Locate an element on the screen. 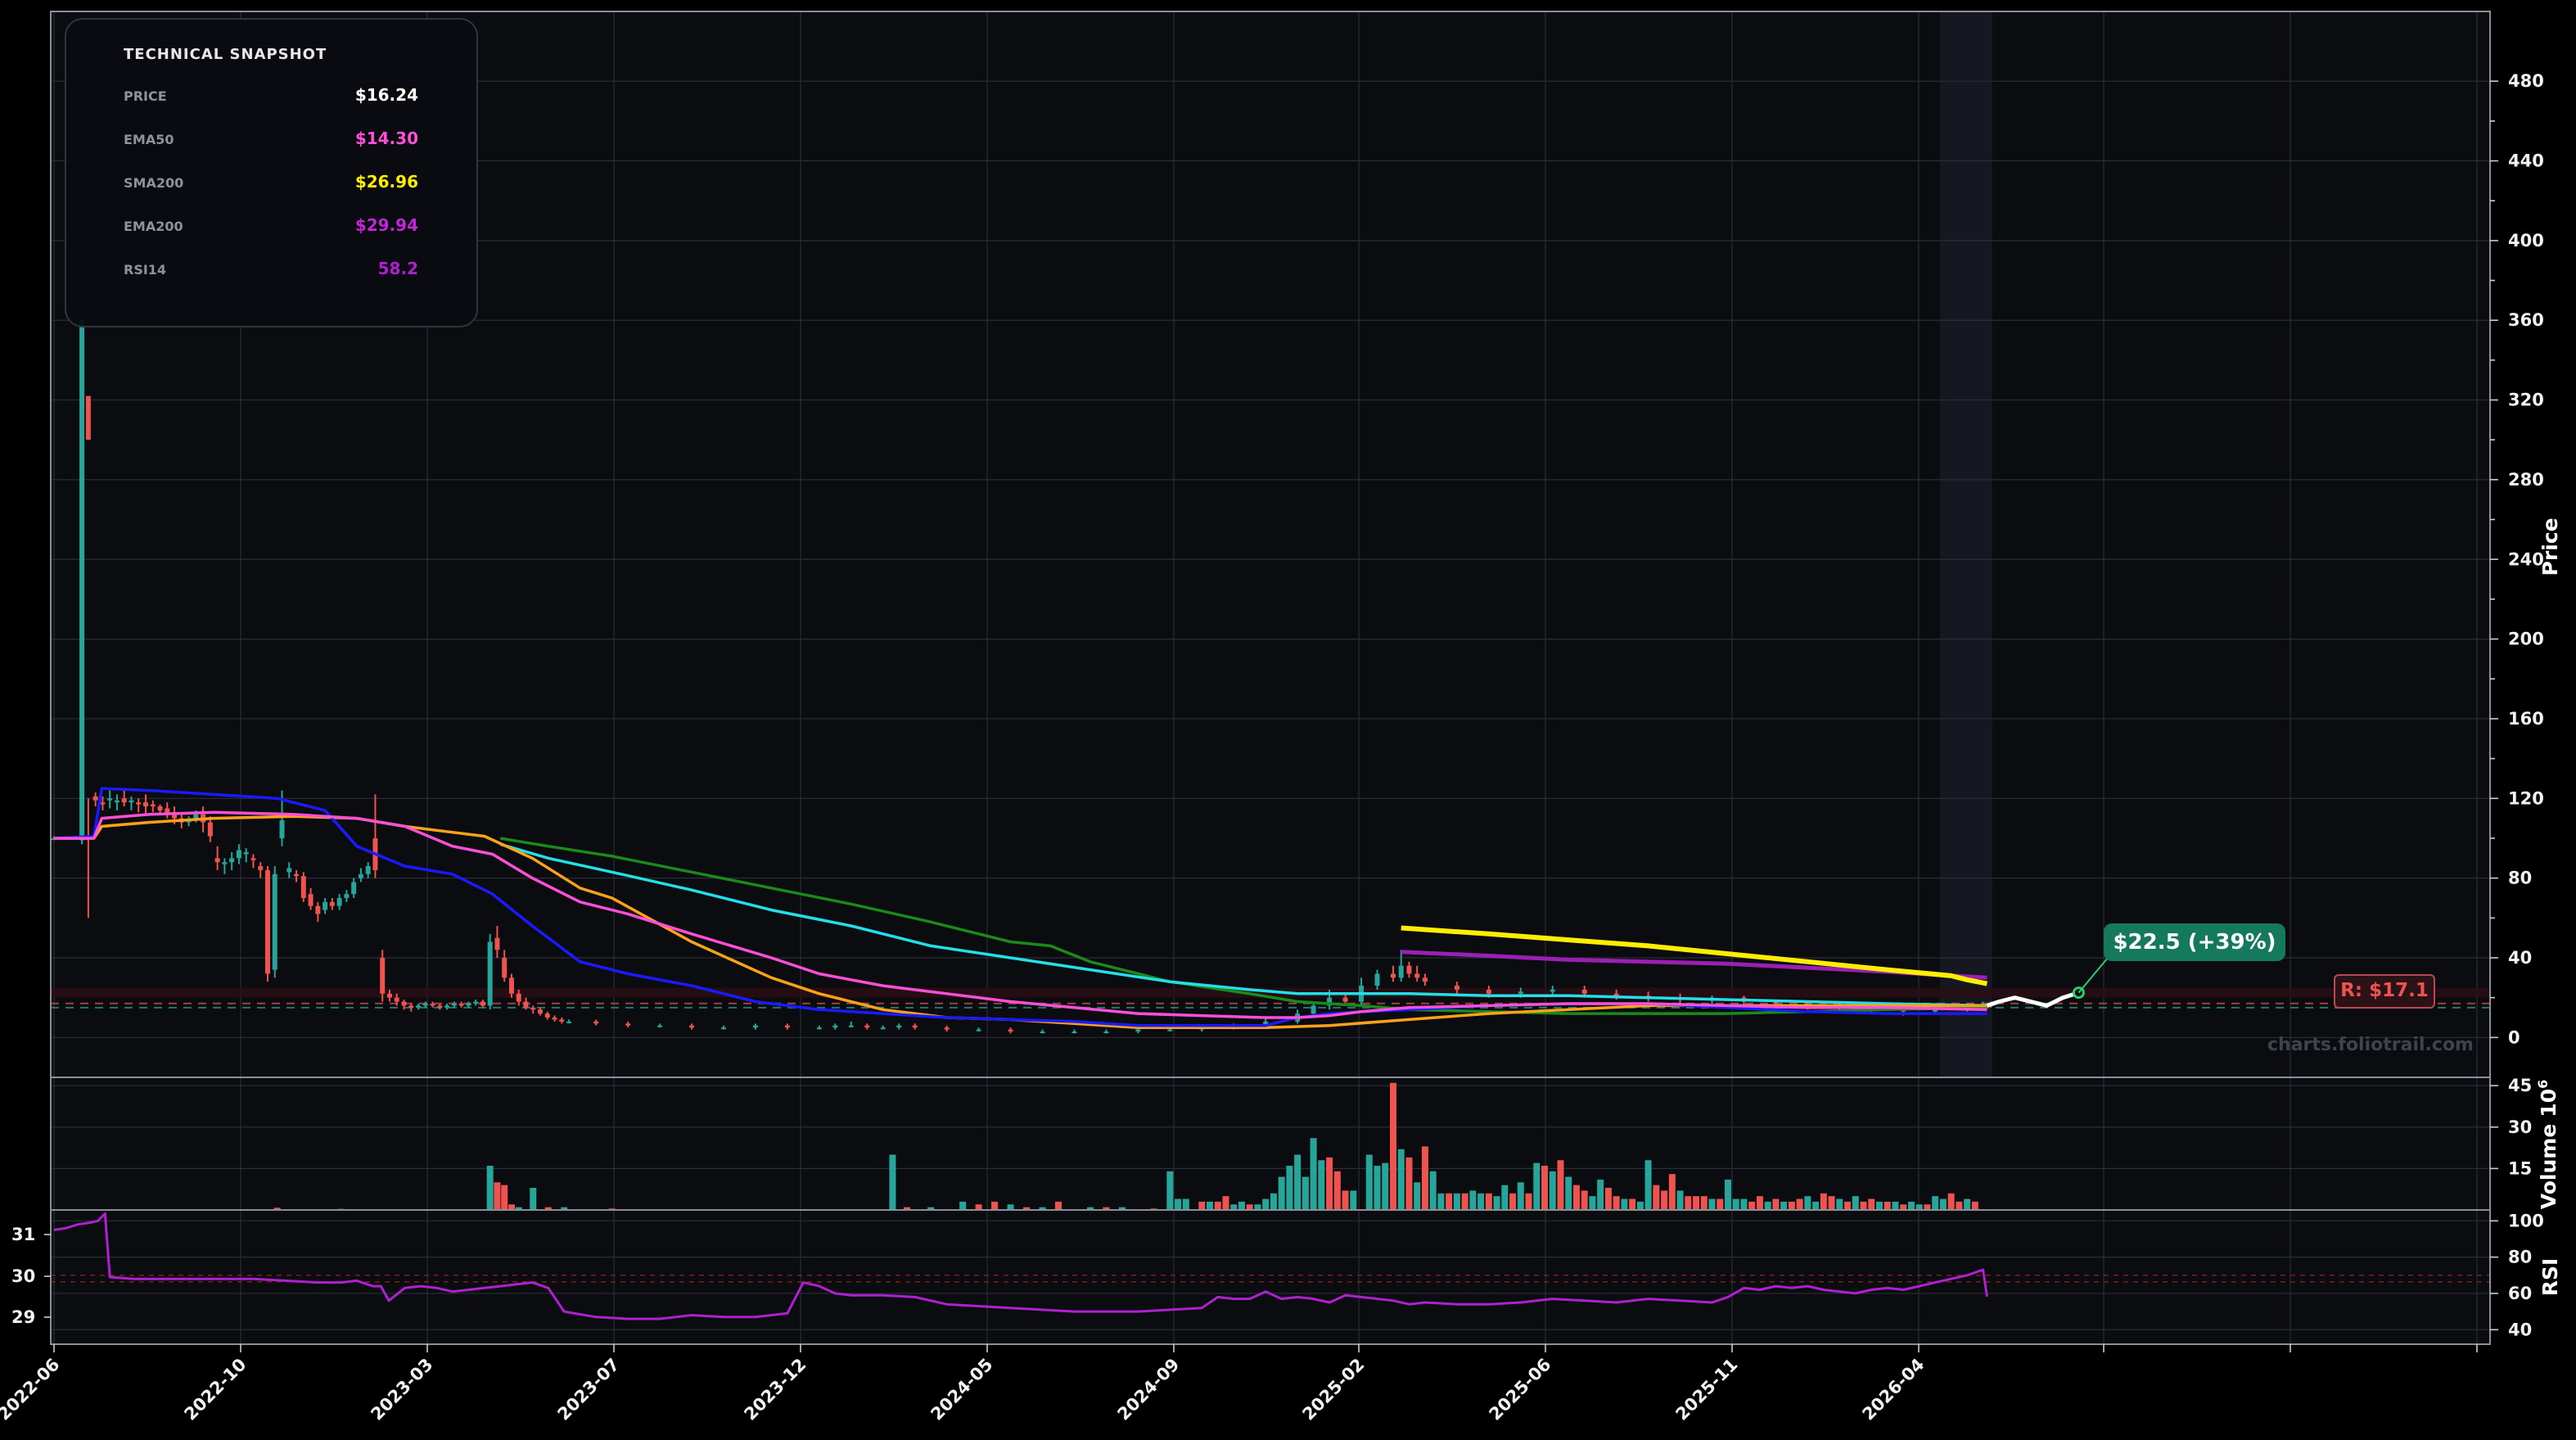 This screenshot has height=1440, width=2576. price-tick-label: 200 is located at coordinates (2526, 639).